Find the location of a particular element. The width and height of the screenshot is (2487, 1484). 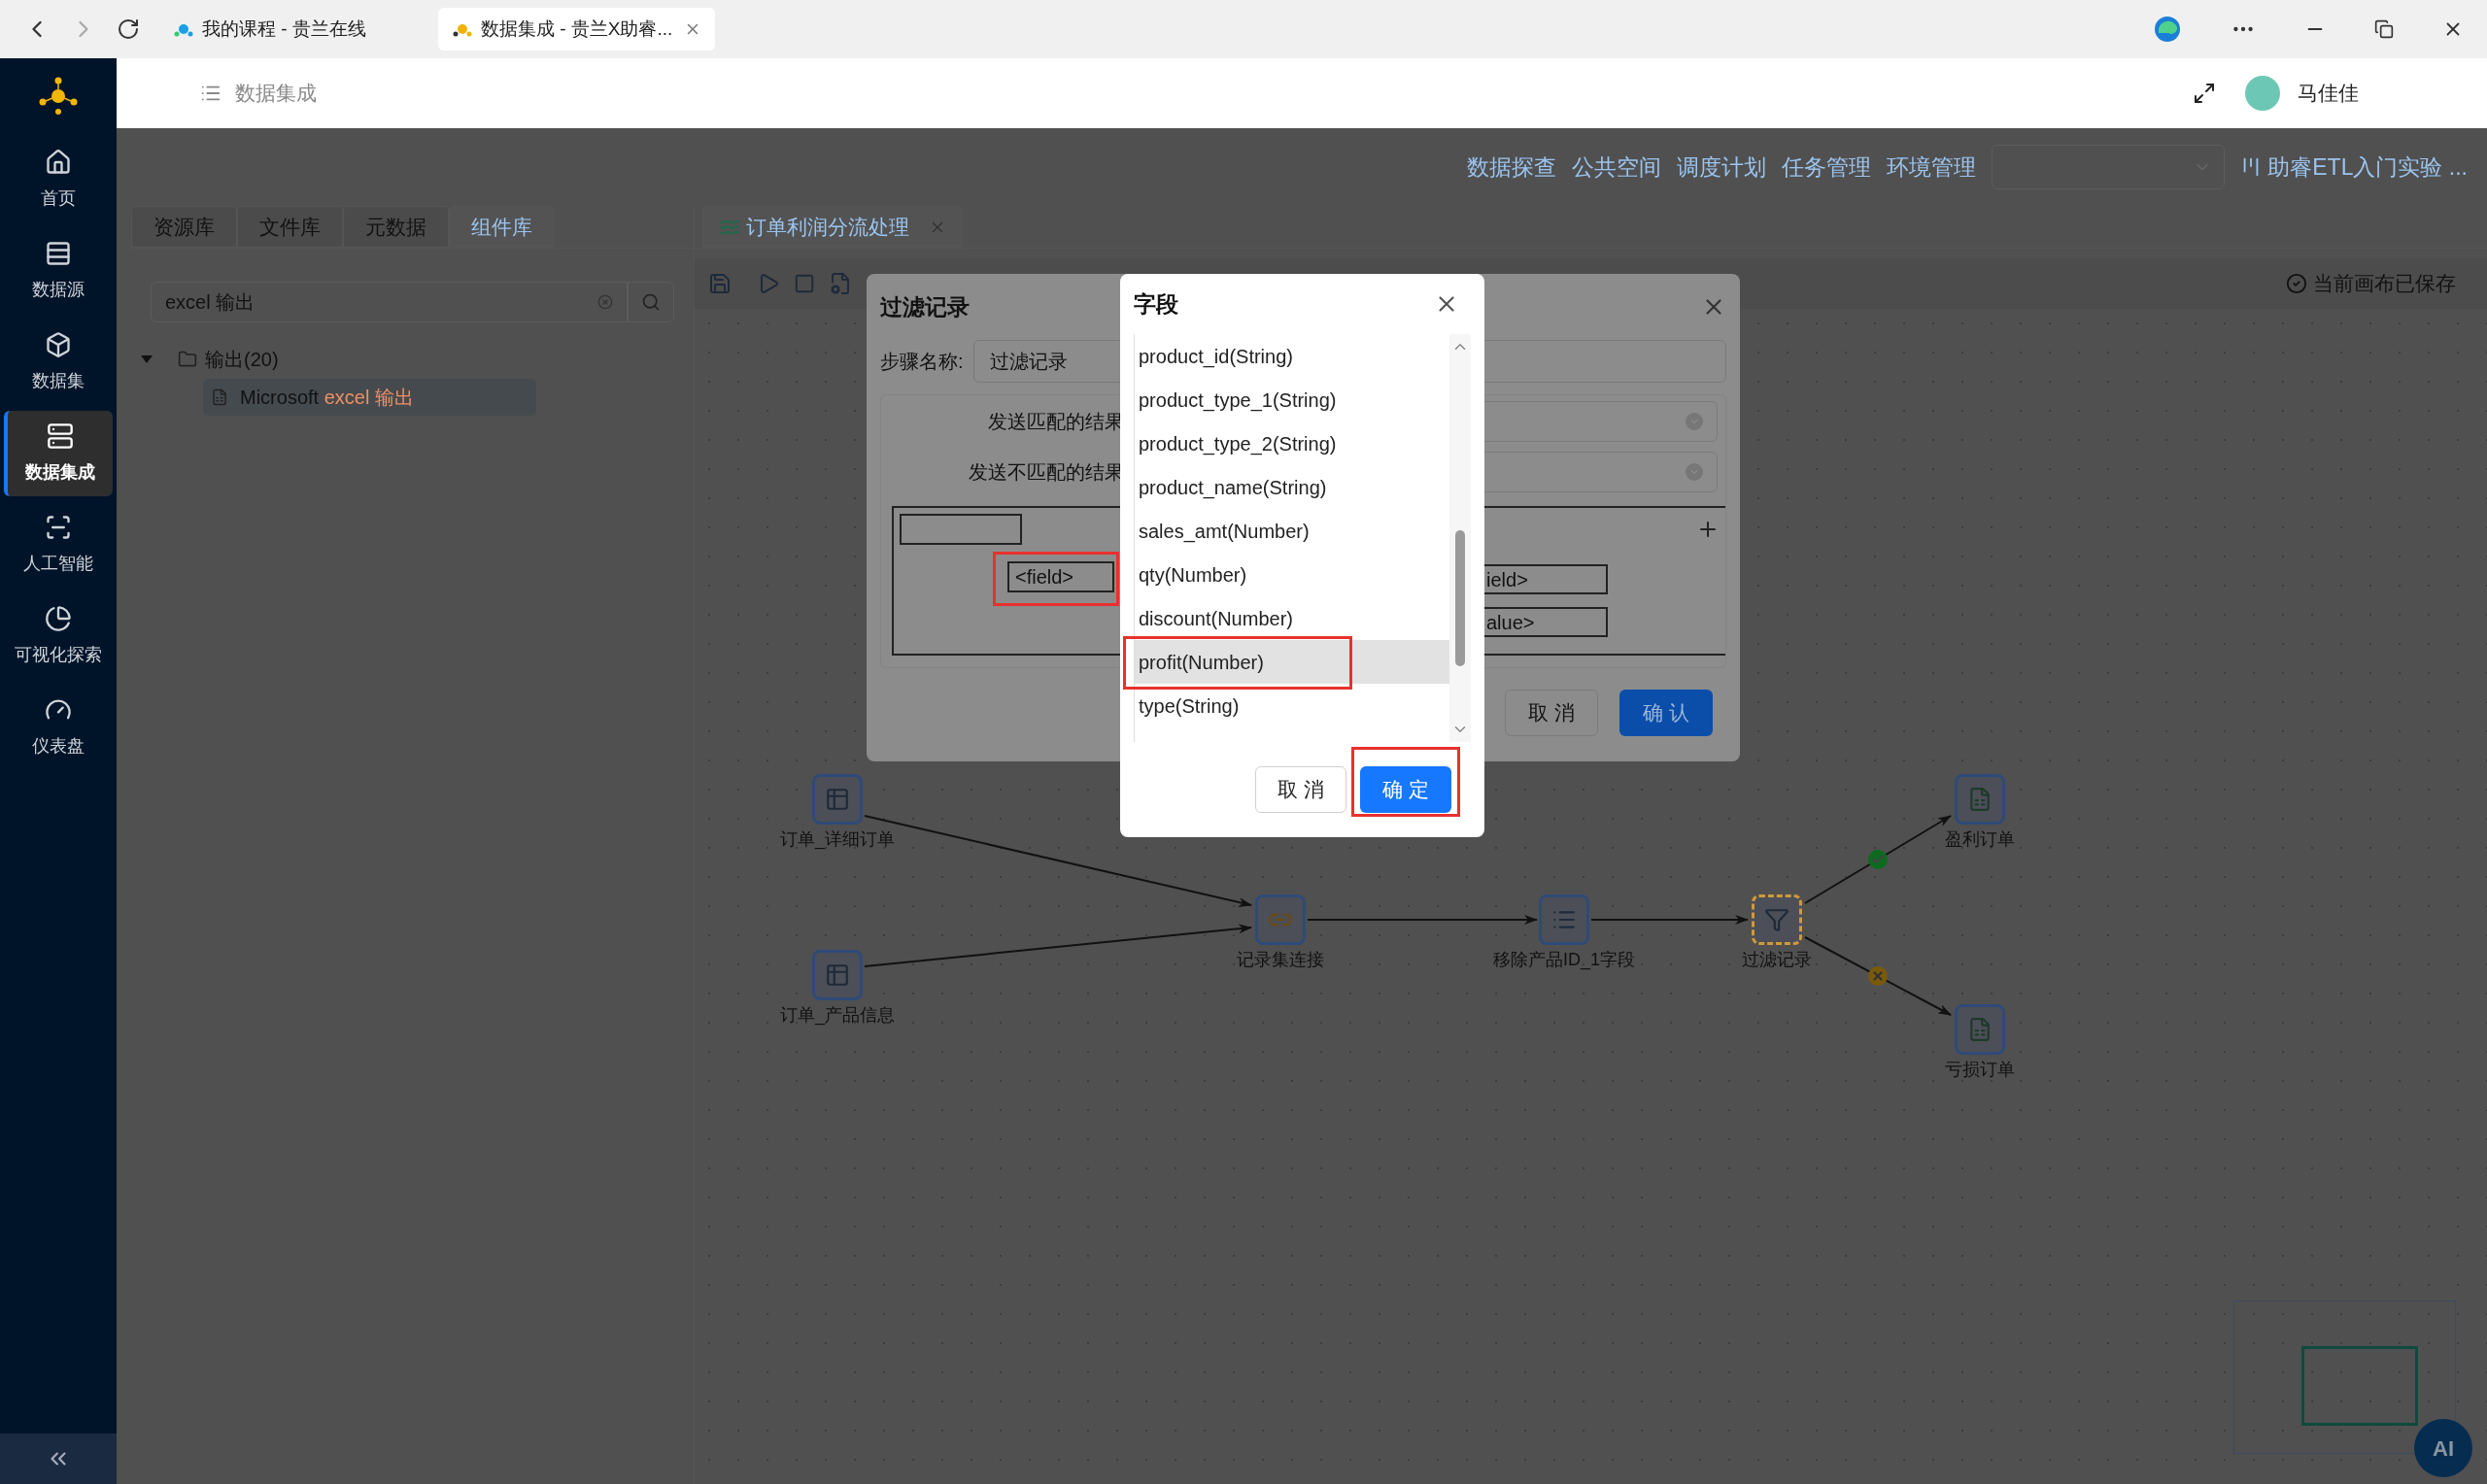

save-status: 当前画布已保存 is located at coordinates (2384, 284).